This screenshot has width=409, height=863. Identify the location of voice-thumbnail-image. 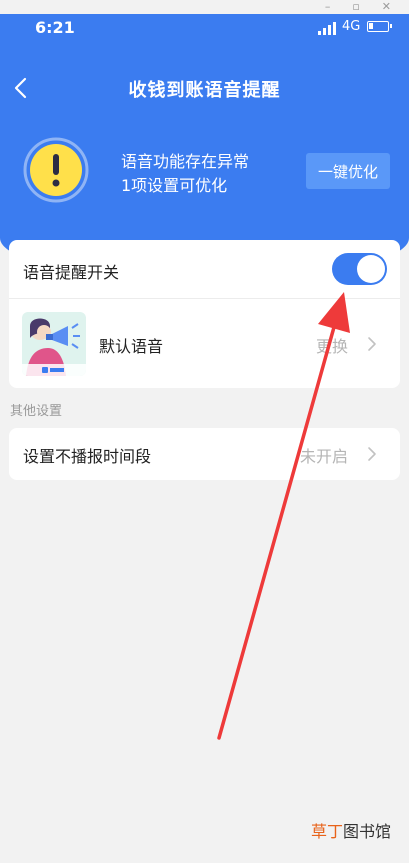
(54, 344).